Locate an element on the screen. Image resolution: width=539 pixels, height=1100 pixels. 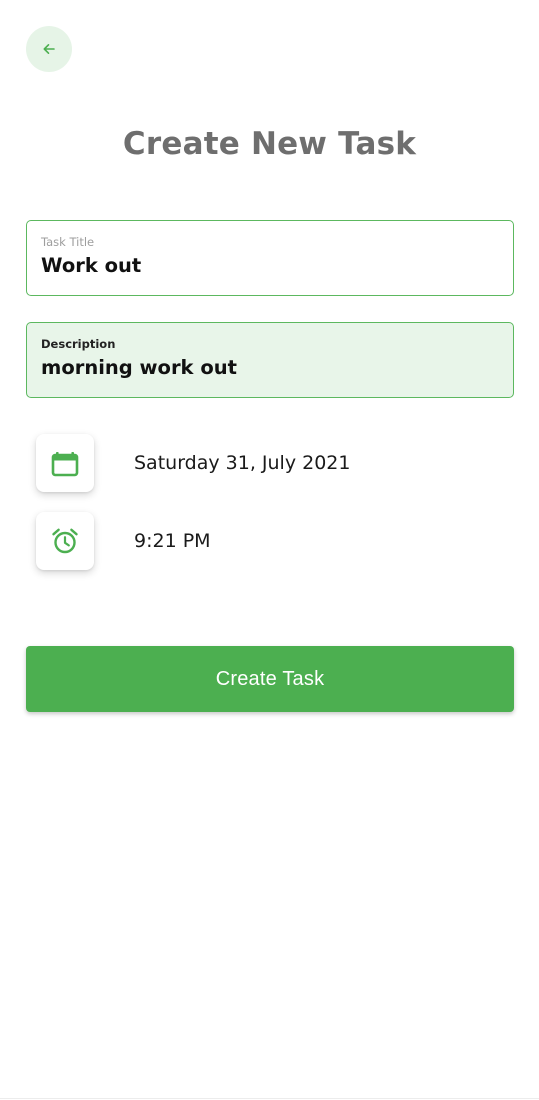
task-title-field: Task Title Work out is located at coordinates (270, 258).